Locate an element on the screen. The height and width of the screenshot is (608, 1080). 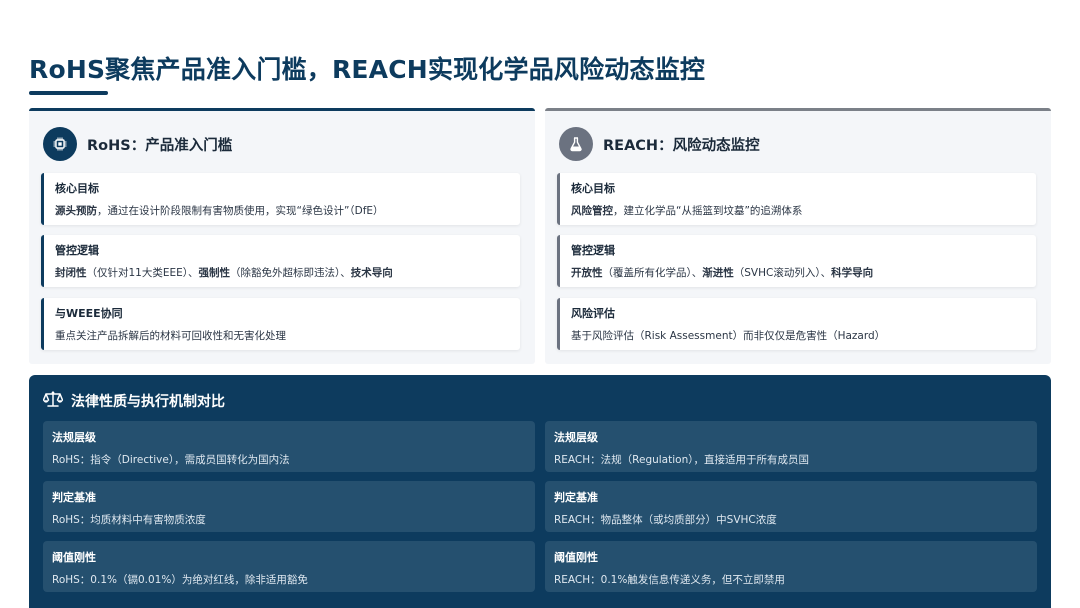
card-label: 风险评估 is located at coordinates (593, 313).